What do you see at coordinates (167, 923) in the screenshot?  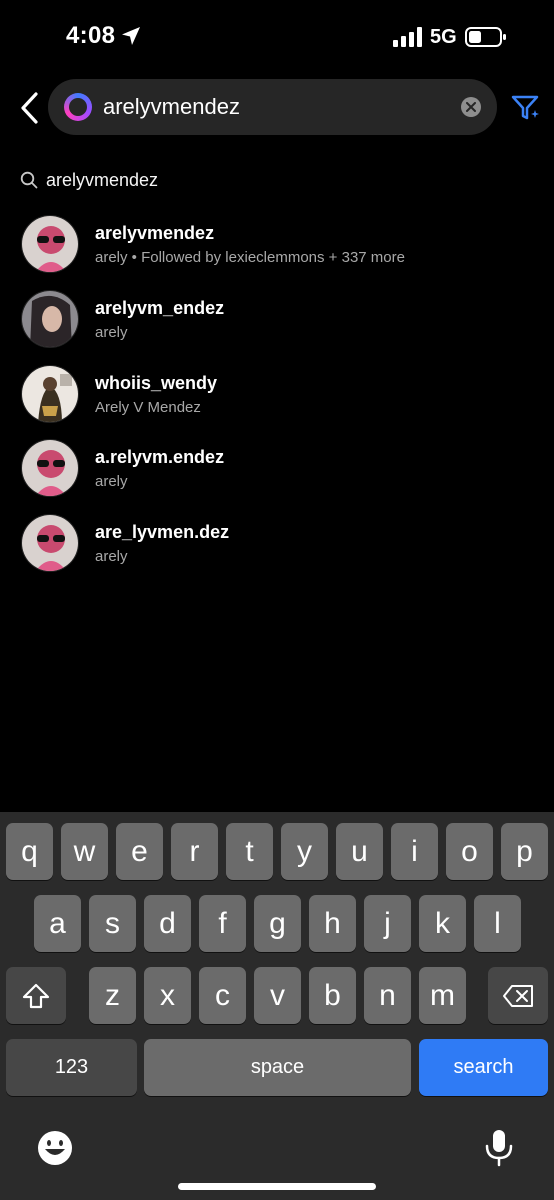 I see `key-d: d` at bounding box center [167, 923].